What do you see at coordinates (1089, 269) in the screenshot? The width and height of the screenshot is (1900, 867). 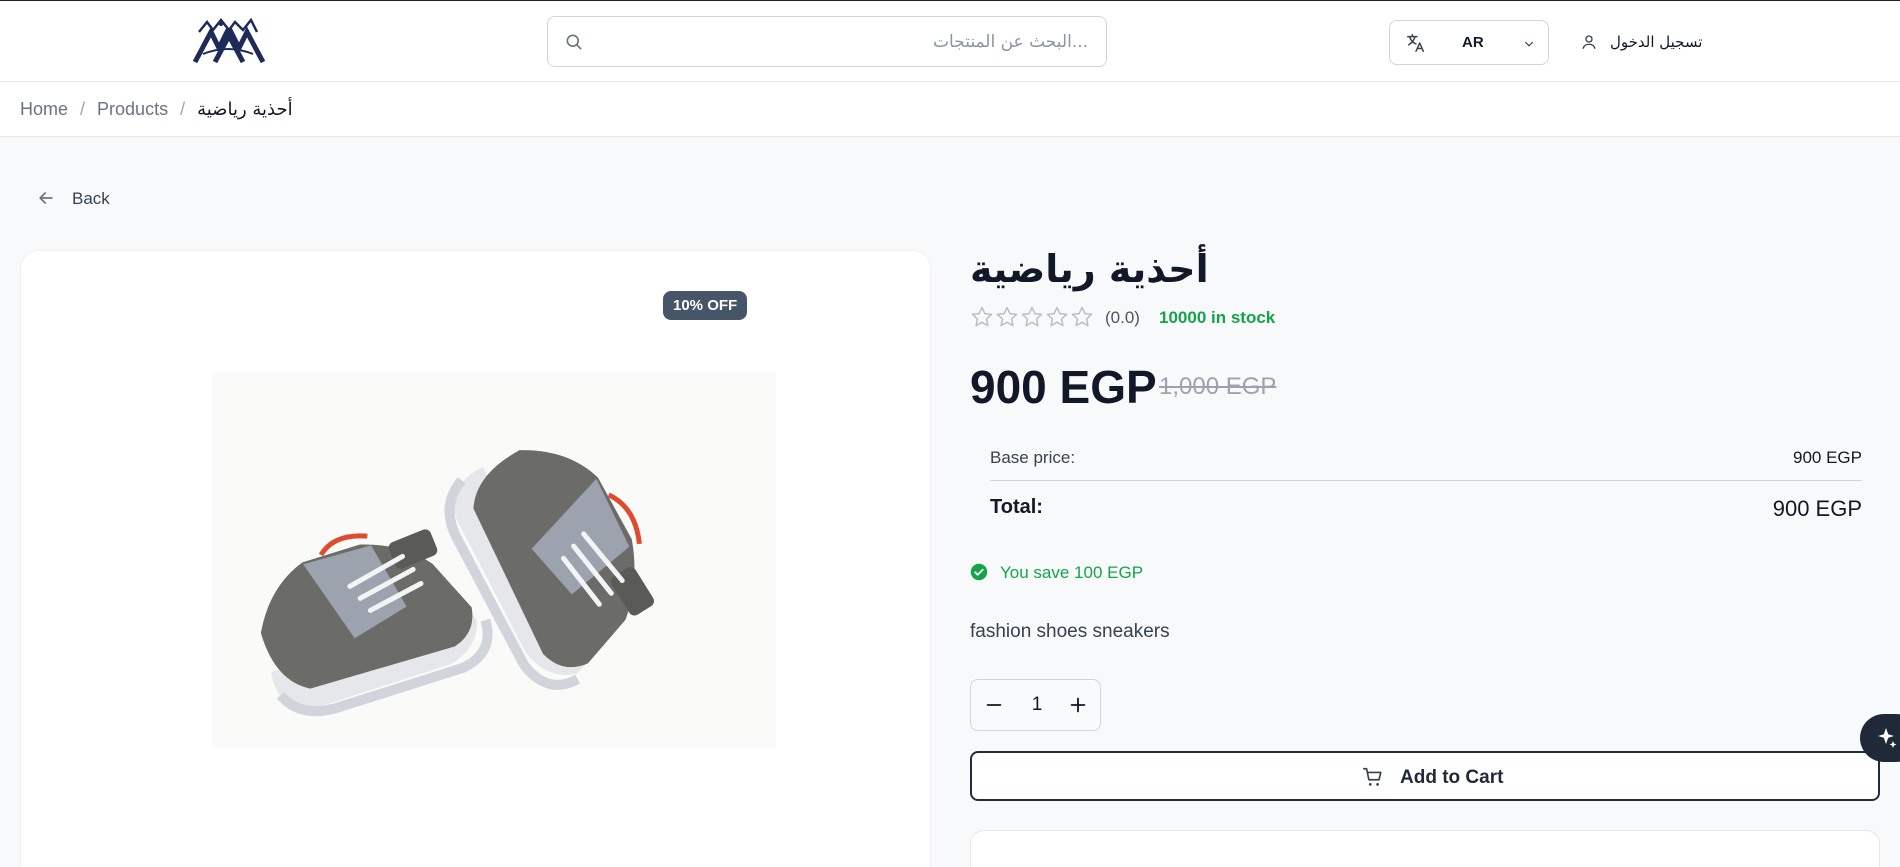 I see `product-title: أحذية رياضية` at bounding box center [1089, 269].